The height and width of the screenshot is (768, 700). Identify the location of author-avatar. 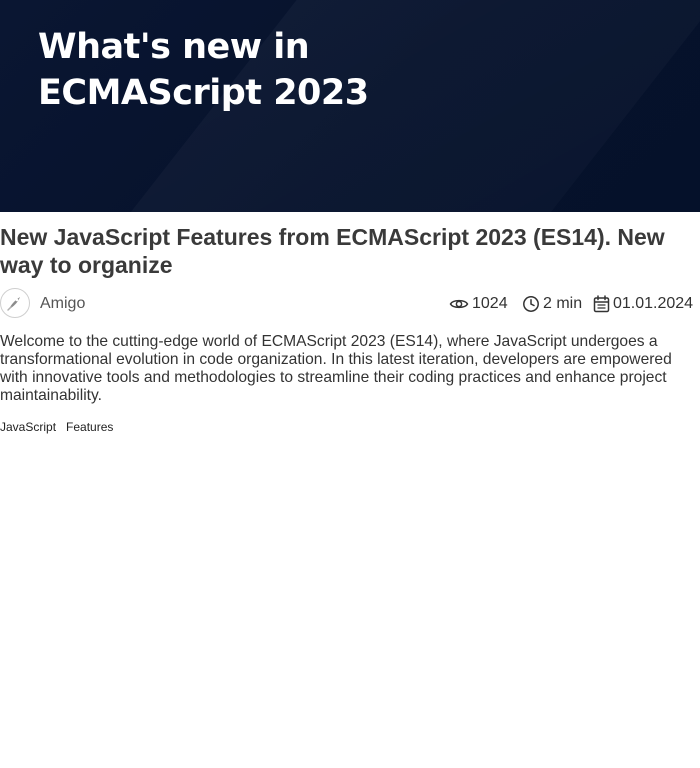
(15, 303).